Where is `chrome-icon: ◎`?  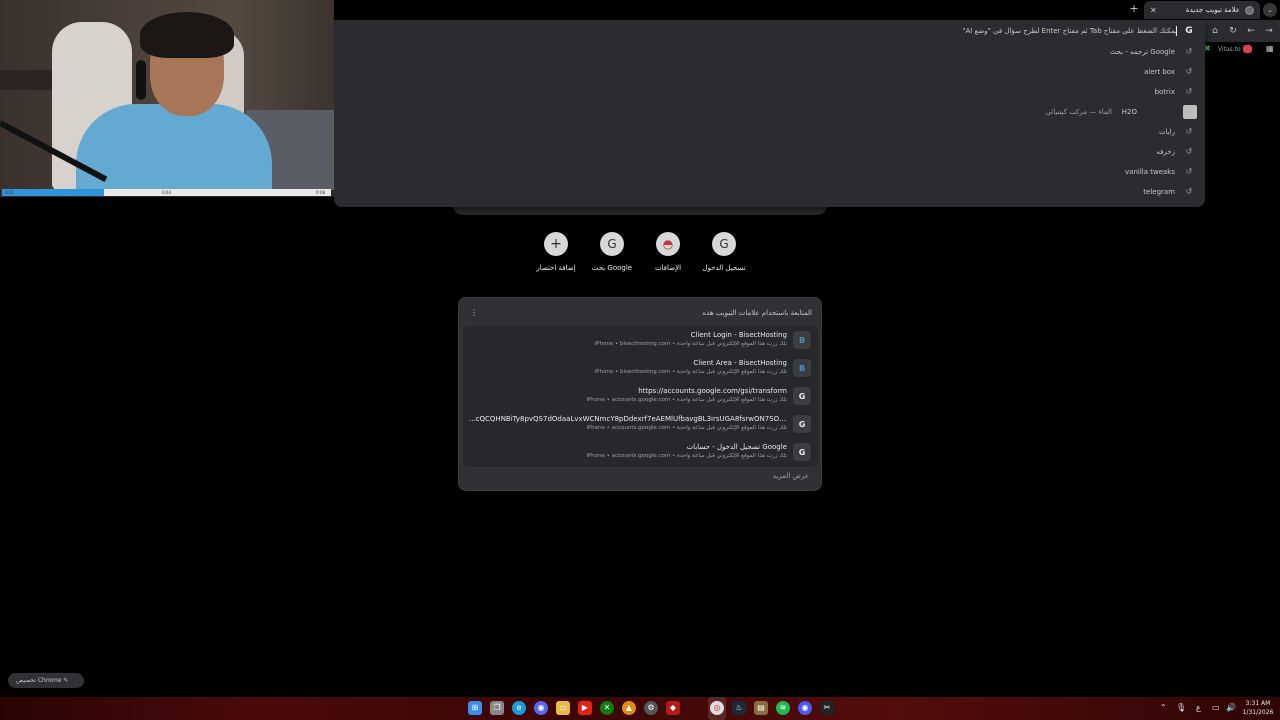 chrome-icon: ◎ is located at coordinates (717, 708).